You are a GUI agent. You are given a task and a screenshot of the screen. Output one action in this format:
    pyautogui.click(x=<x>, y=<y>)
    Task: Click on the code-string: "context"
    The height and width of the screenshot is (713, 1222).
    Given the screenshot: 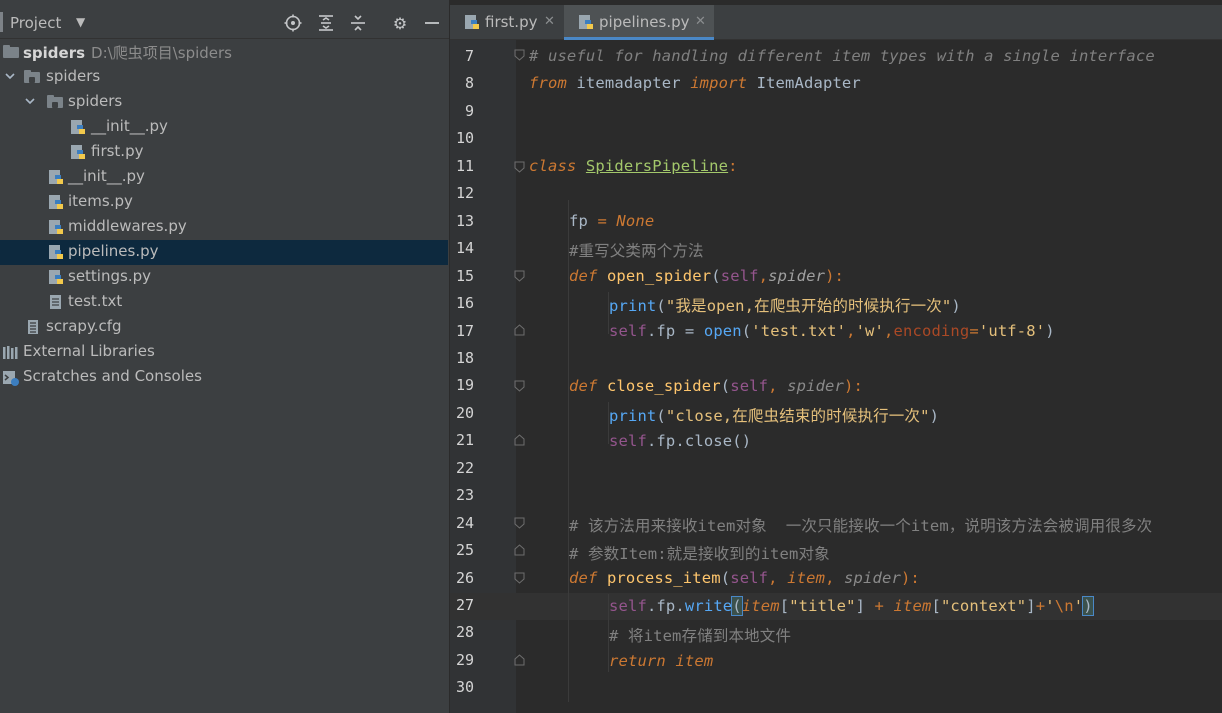 What is the action you would take?
    pyautogui.click(x=983, y=606)
    